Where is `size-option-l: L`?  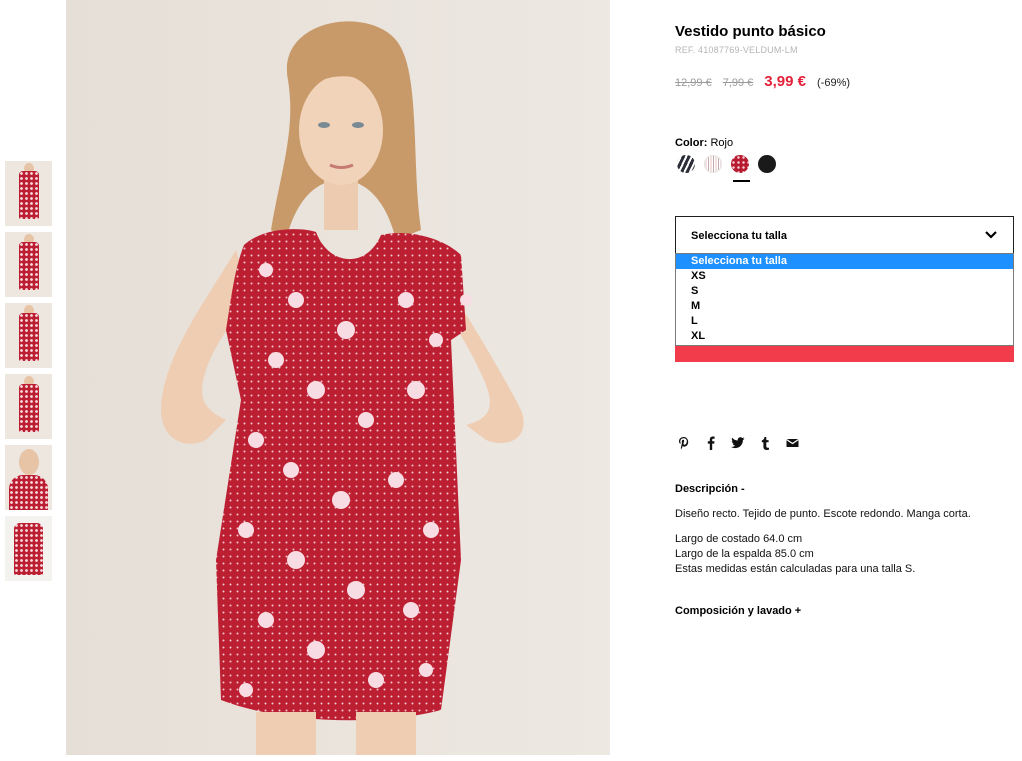 size-option-l: L is located at coordinates (844, 321).